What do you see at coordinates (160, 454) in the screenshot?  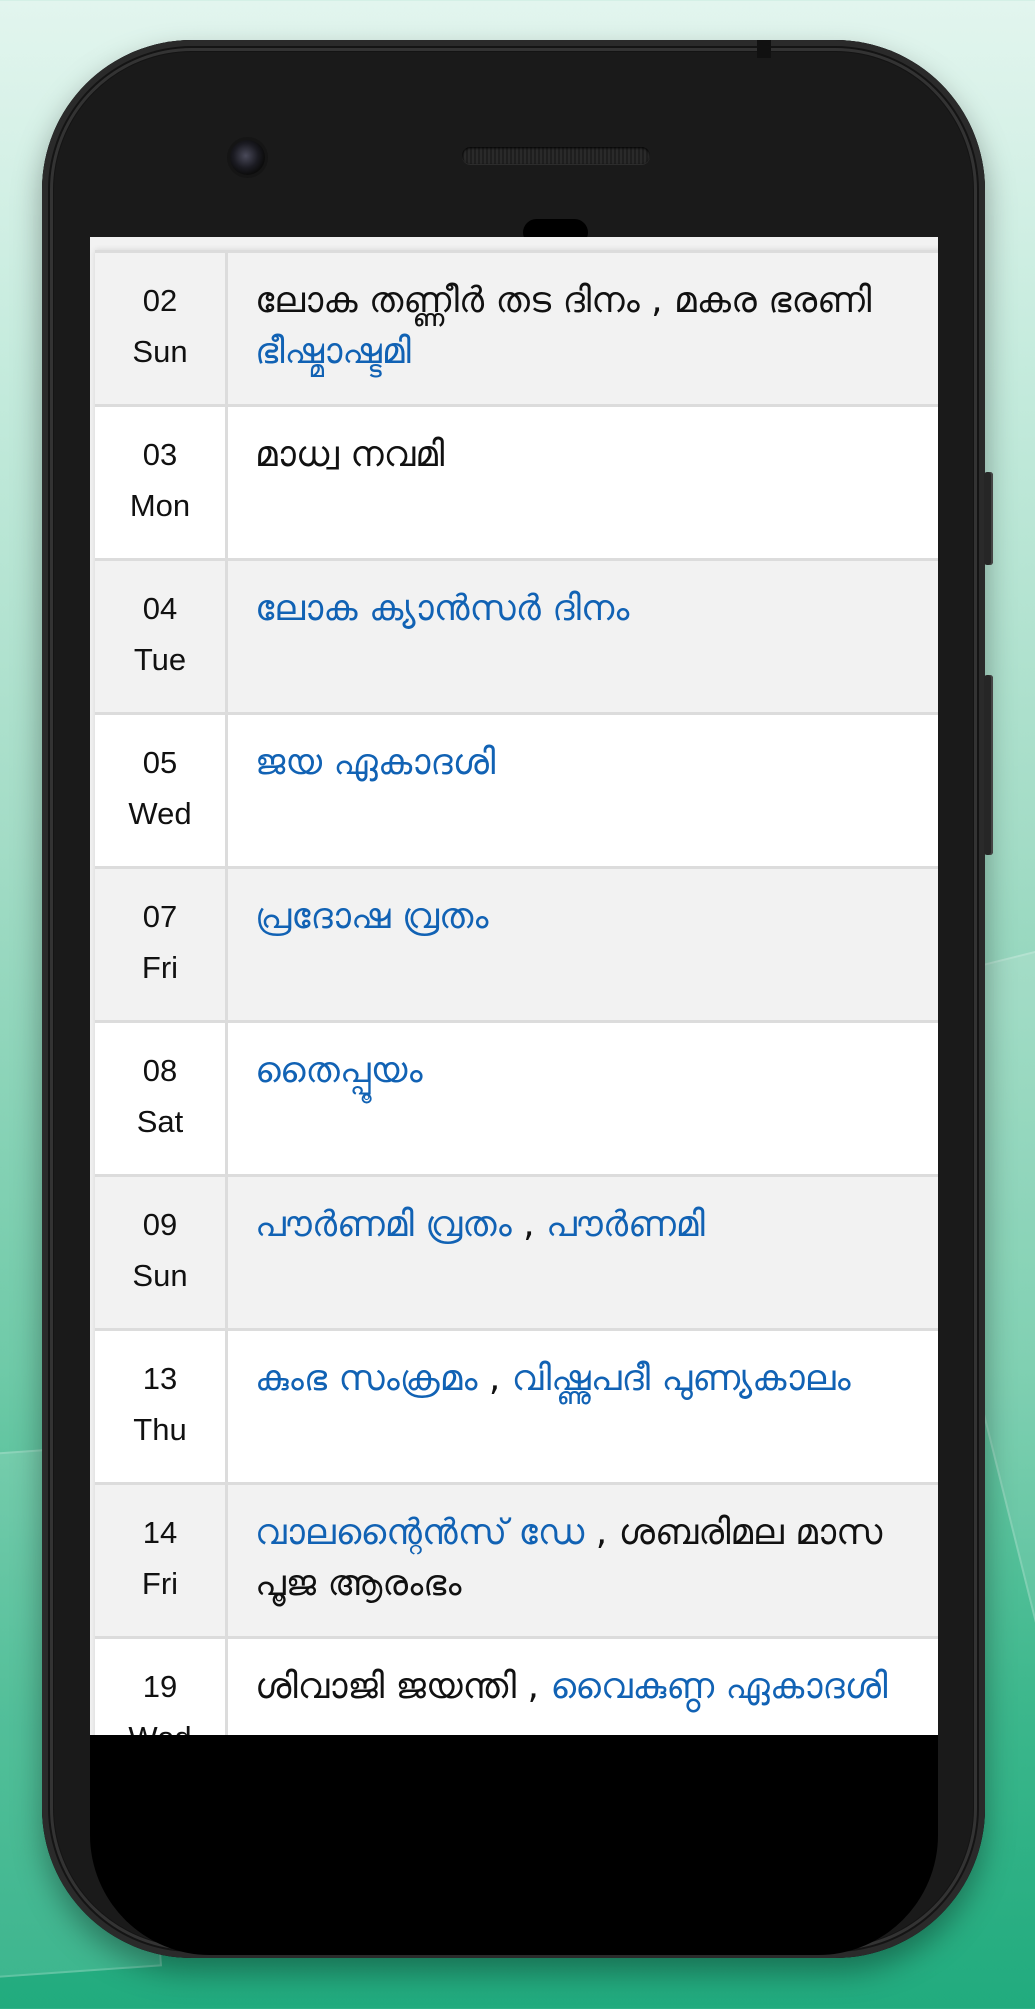 I see `day-number: 03` at bounding box center [160, 454].